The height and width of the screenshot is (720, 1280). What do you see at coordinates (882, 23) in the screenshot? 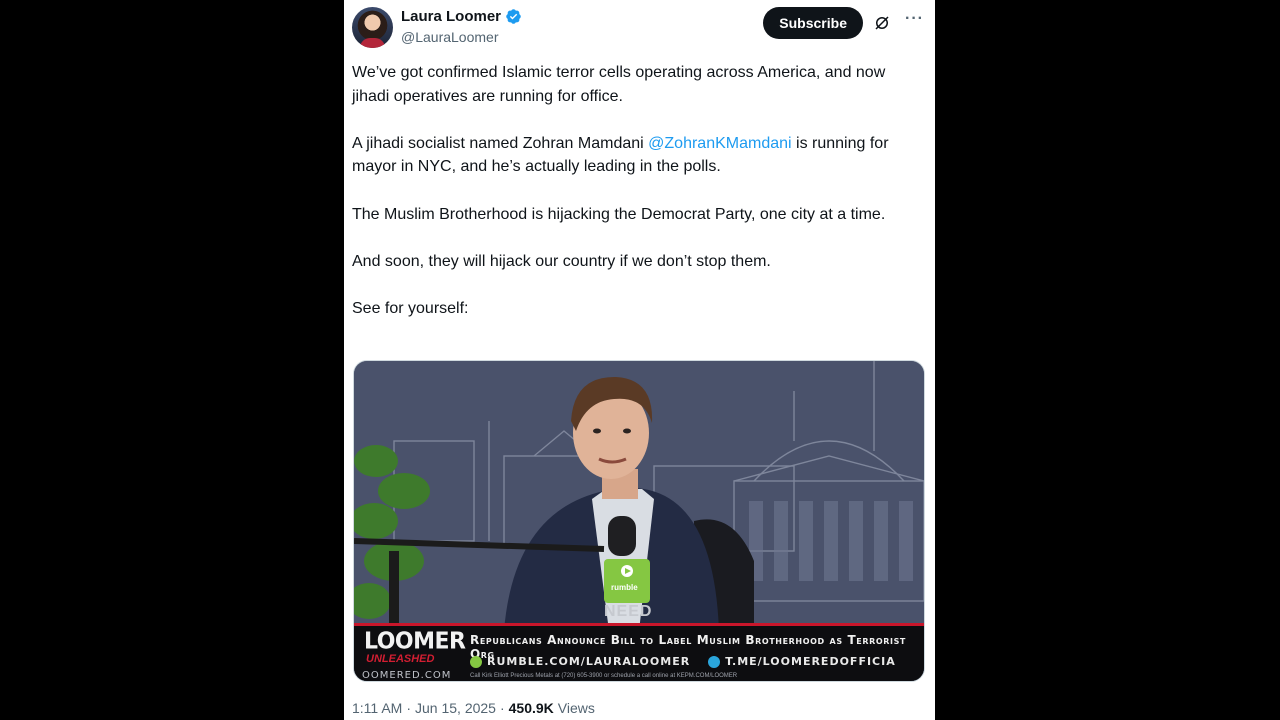
I see `grok-icon` at bounding box center [882, 23].